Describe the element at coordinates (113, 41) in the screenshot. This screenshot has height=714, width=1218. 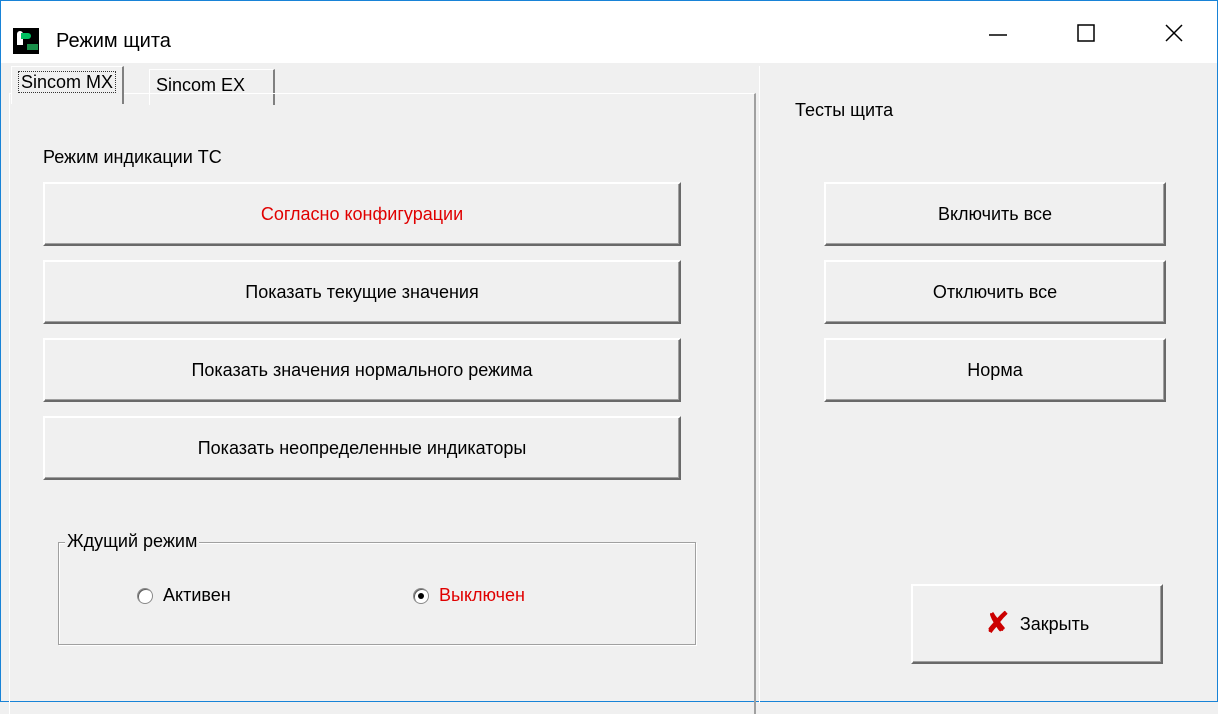
I see `window-title: Режим щита` at that location.